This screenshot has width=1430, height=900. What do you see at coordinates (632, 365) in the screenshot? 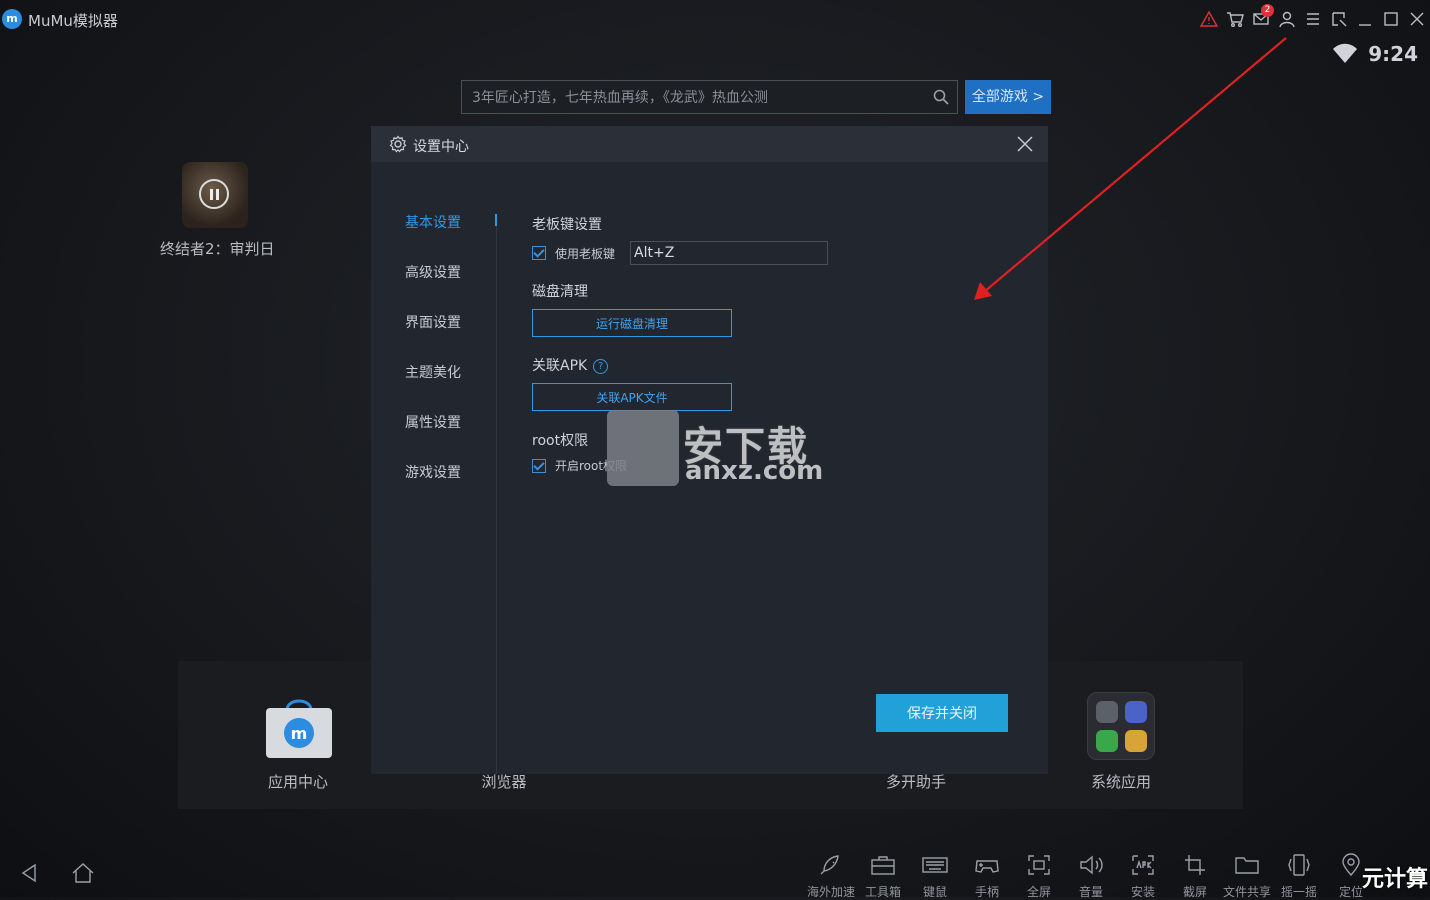
I see `apk-title: 关联APK?` at bounding box center [632, 365].